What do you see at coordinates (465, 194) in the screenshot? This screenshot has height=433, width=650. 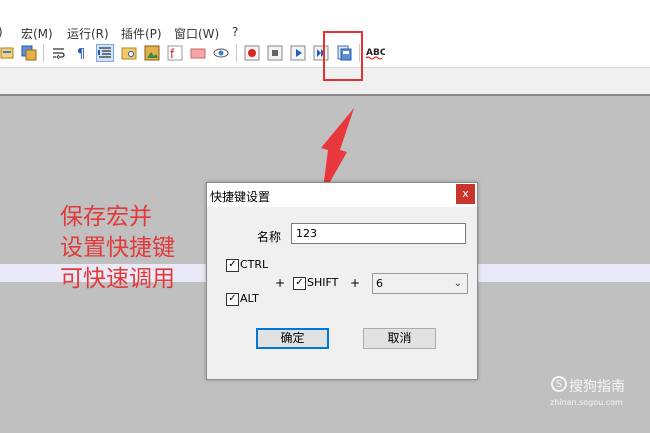 I see `close-button: x` at bounding box center [465, 194].